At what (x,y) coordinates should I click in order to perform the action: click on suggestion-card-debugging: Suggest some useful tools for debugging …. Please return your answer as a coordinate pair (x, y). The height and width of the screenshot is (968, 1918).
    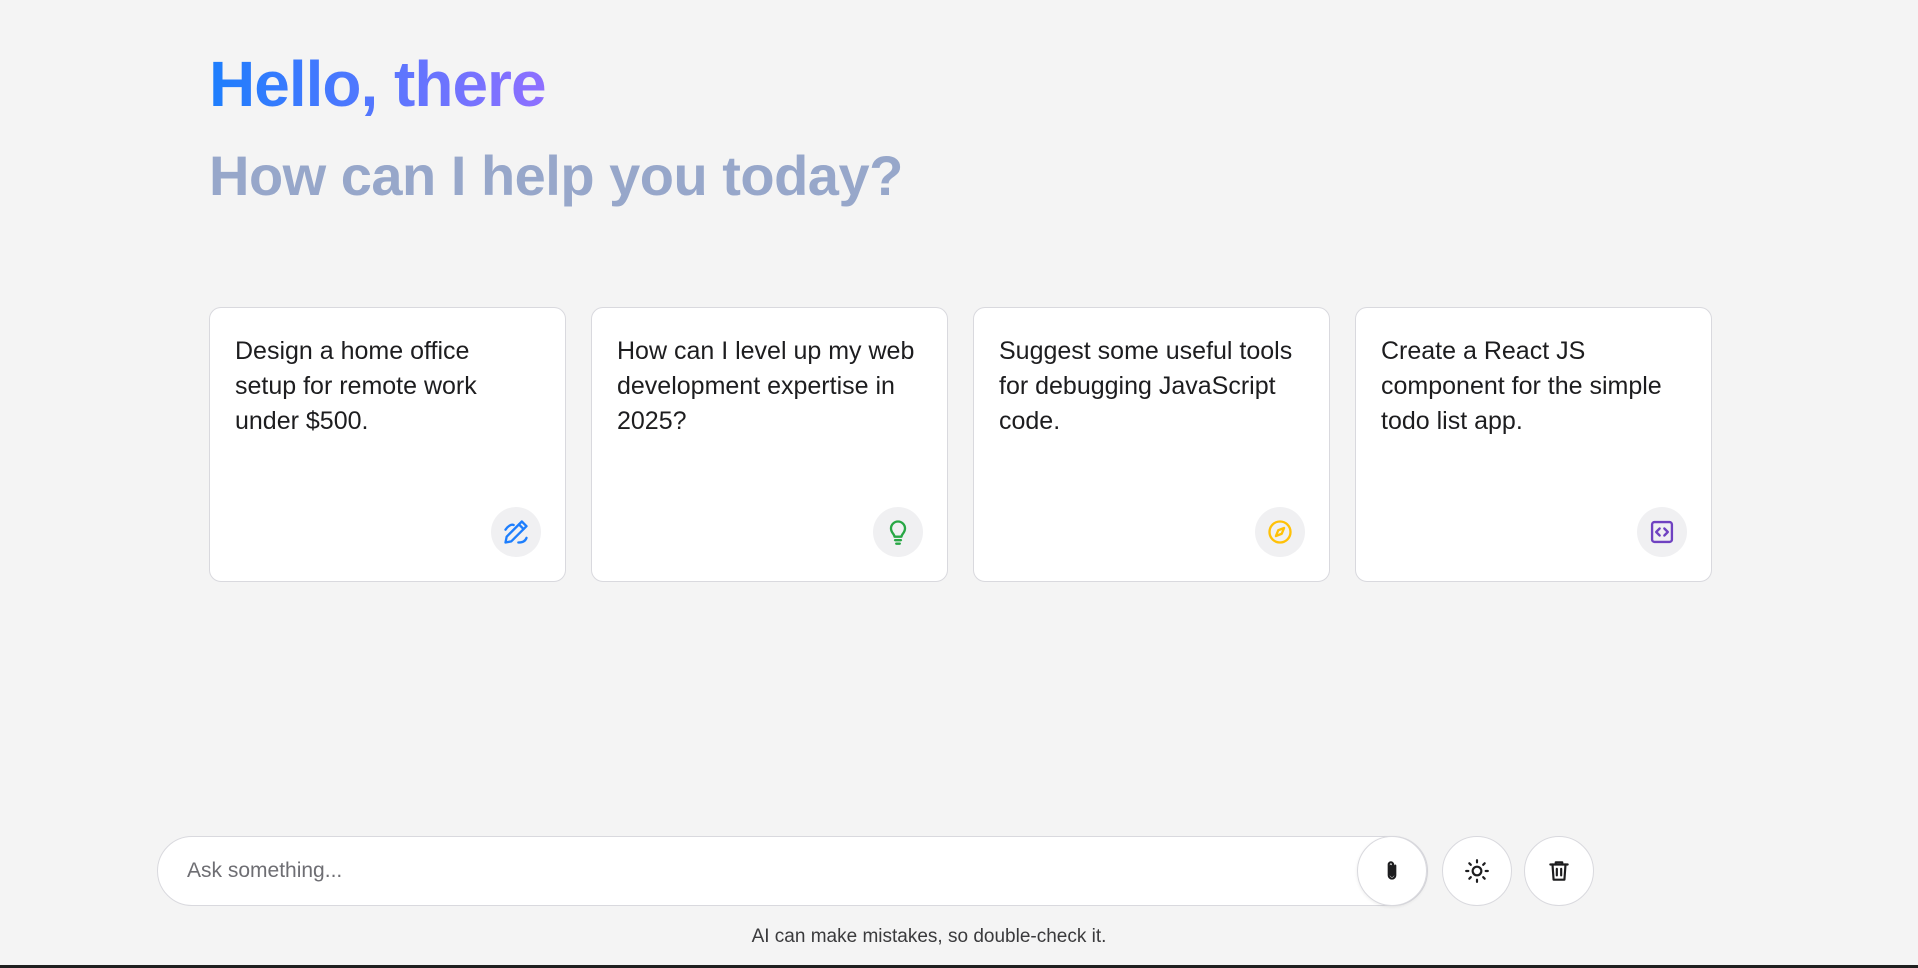
    Looking at the image, I should click on (1151, 444).